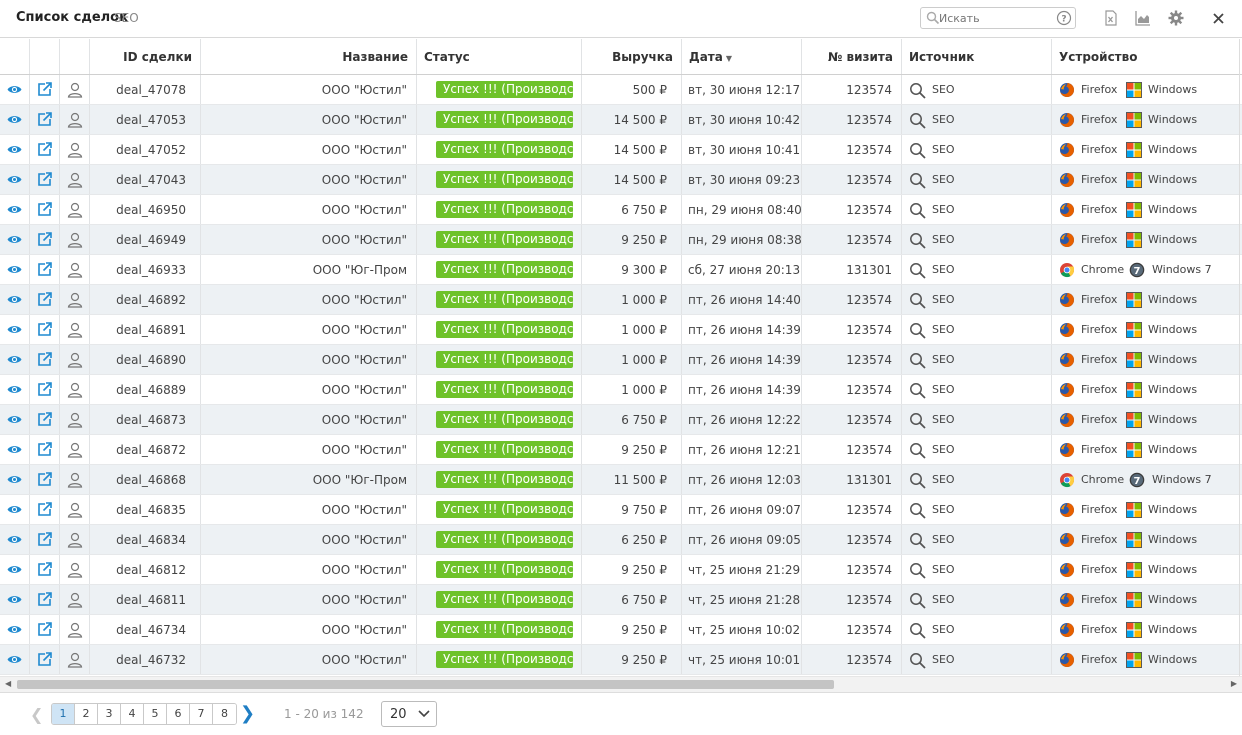 The image size is (1242, 735). Describe the element at coordinates (36, 714) in the screenshot. I see `prev-page-icon: ❮` at that location.